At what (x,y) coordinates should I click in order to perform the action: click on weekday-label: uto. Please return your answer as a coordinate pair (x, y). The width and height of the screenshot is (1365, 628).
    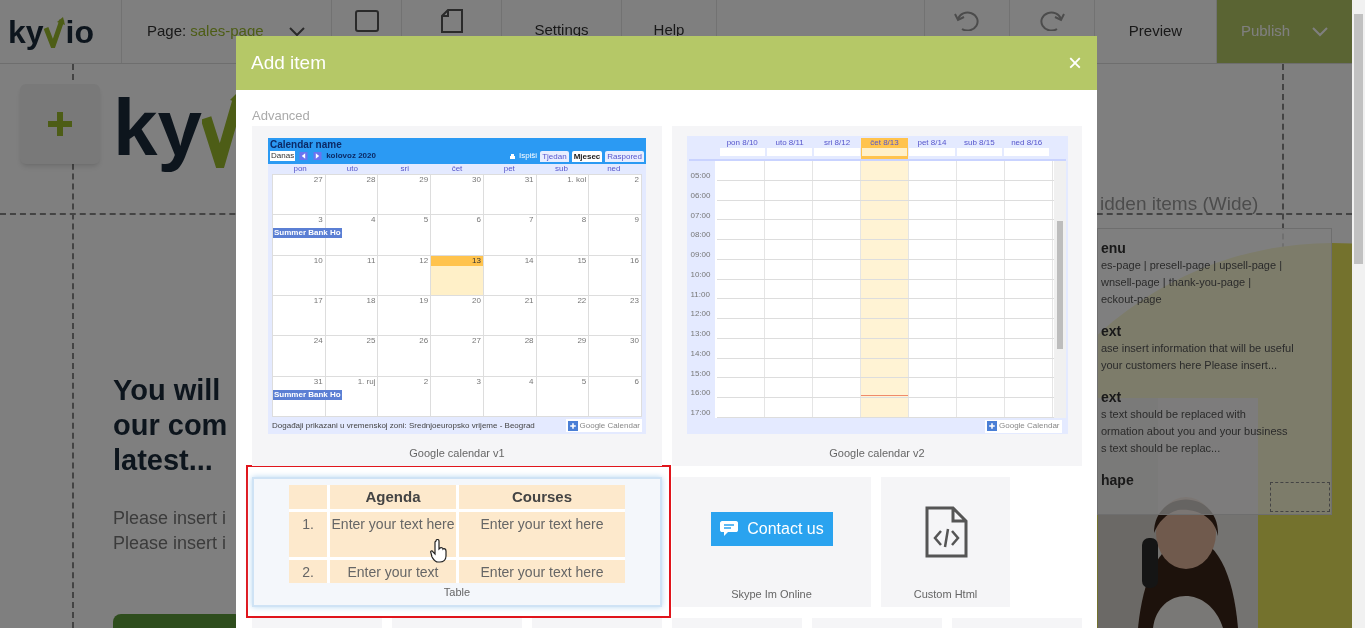
    Looking at the image, I should click on (352, 169).